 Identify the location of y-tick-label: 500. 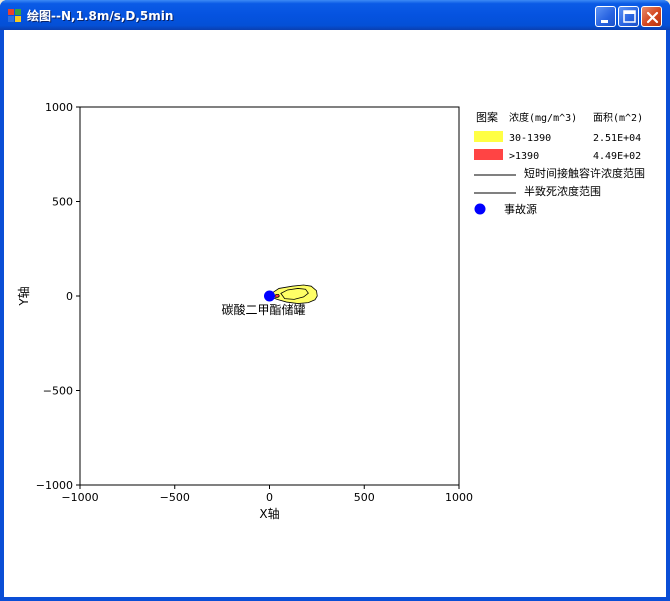
(62, 202).